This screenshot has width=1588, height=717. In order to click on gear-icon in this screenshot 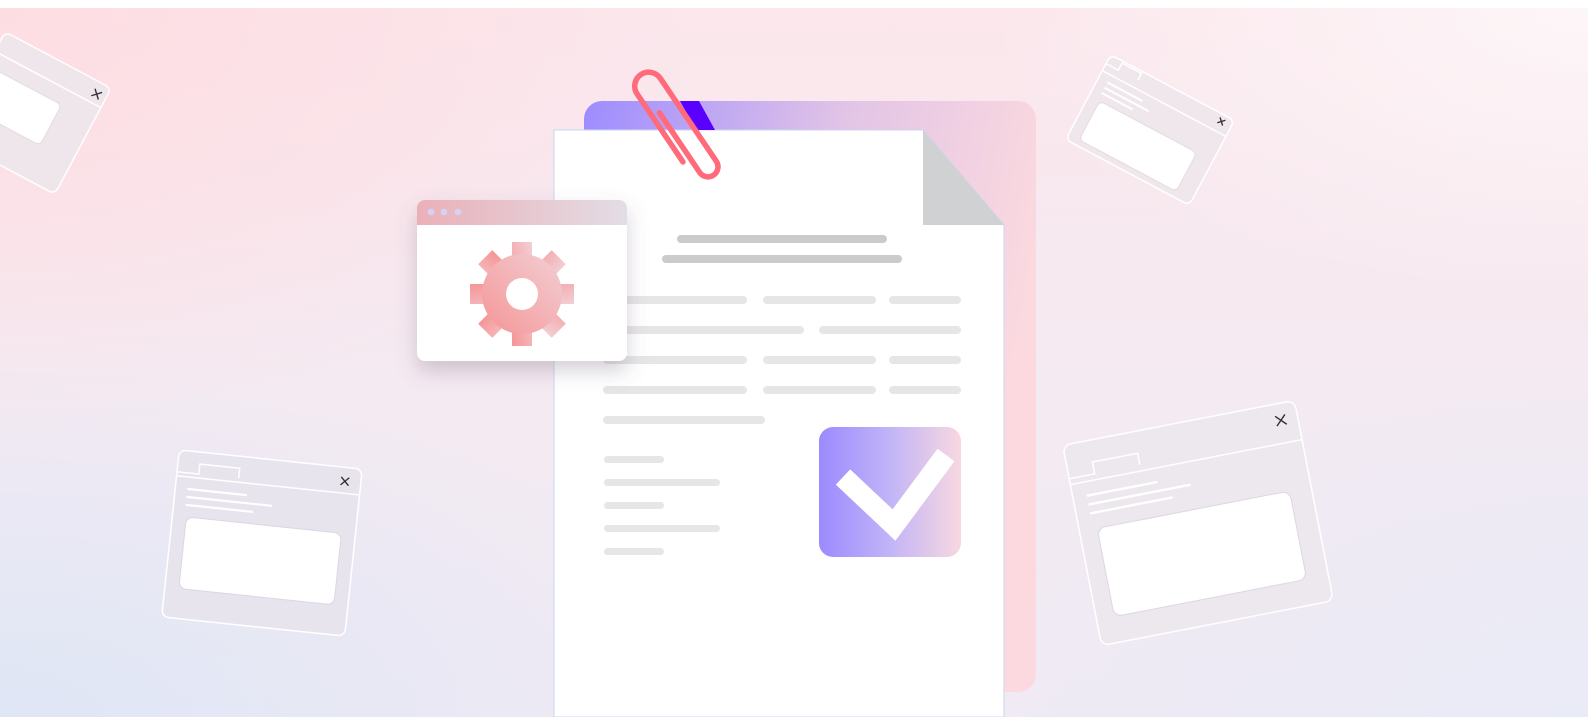, I will do `click(522, 294)`.